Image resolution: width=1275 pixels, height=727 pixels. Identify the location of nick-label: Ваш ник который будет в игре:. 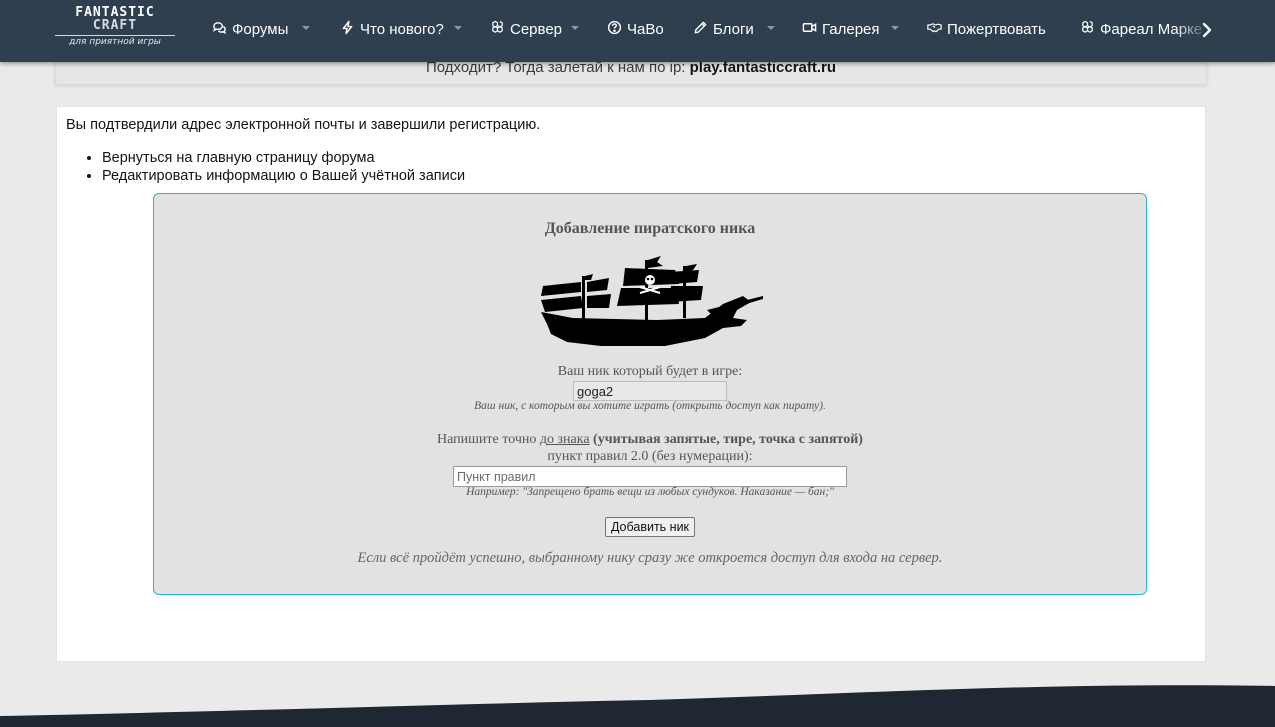
(650, 371).